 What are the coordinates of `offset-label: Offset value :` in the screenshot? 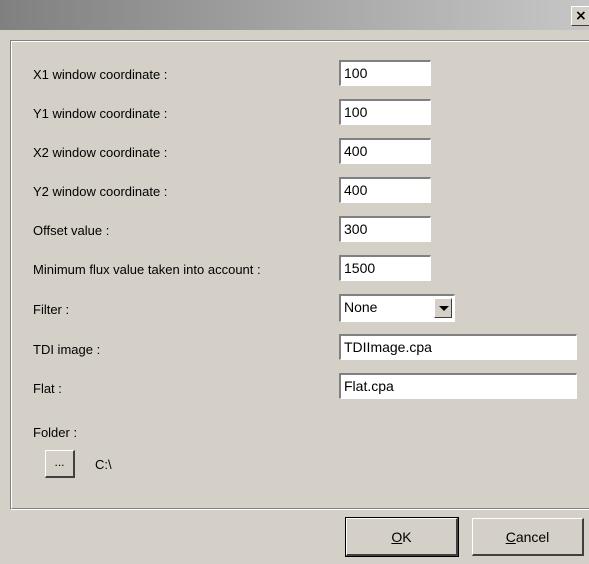 It's located at (71, 230).